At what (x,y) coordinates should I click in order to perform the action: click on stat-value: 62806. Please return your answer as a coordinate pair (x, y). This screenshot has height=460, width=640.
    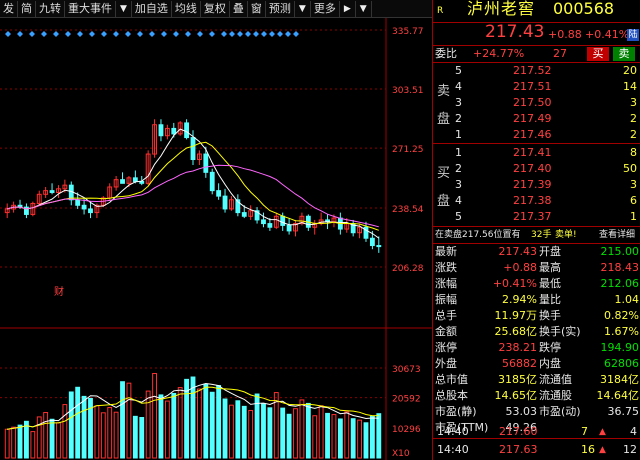
    Looking at the image, I should click on (621, 363).